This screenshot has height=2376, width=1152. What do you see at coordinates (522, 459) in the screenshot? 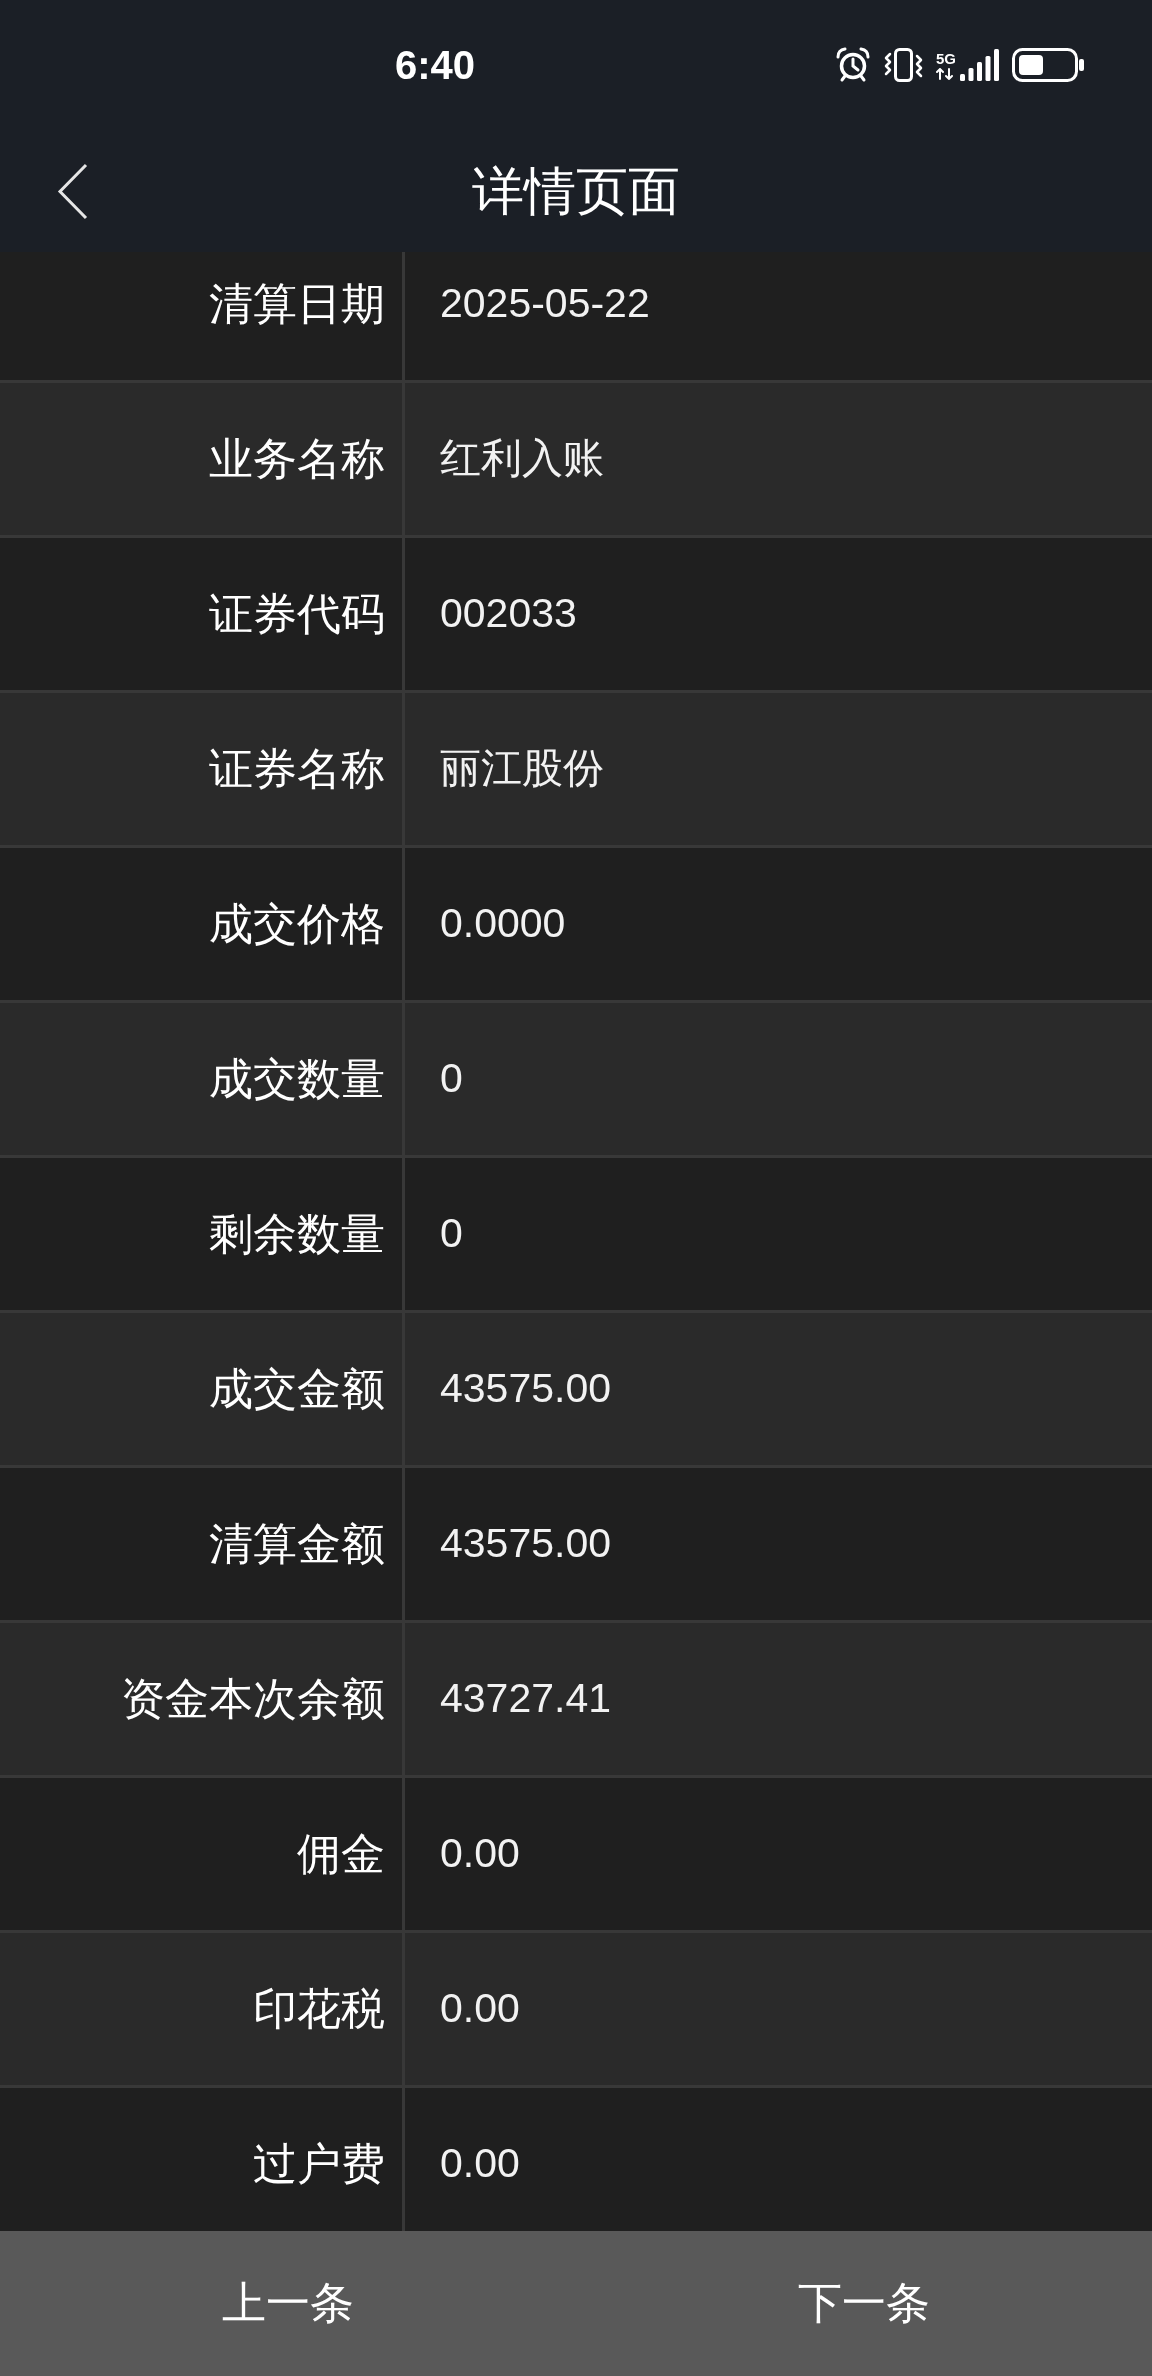
I see `field-value: 红利入账` at bounding box center [522, 459].